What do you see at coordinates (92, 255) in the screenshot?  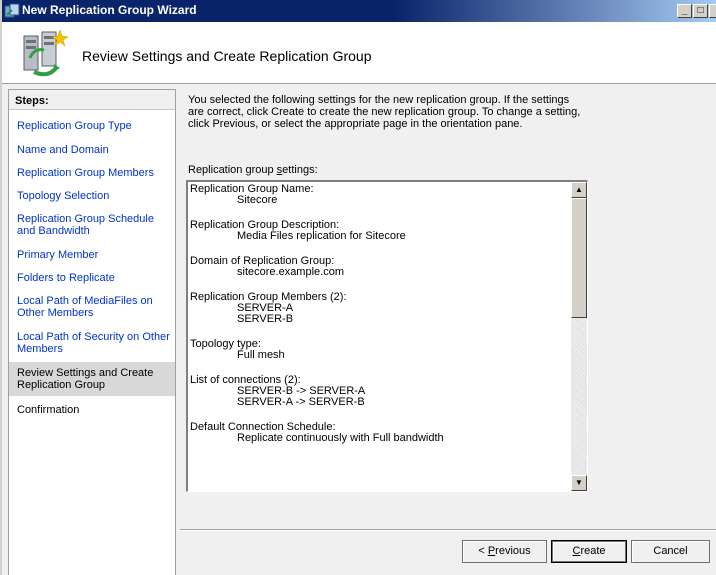 I see `step-primary-member: Primary Member` at bounding box center [92, 255].